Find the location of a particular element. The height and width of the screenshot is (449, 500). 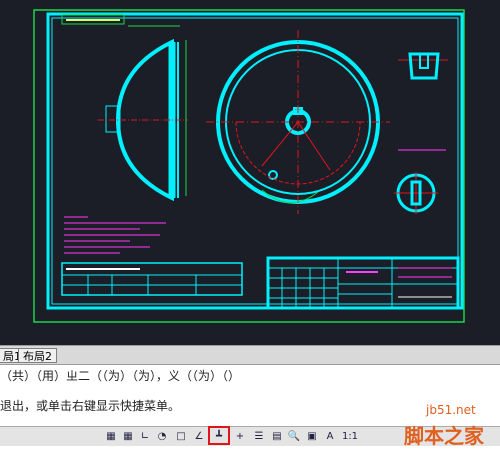

otrack-icon: ∠ is located at coordinates (199, 436).